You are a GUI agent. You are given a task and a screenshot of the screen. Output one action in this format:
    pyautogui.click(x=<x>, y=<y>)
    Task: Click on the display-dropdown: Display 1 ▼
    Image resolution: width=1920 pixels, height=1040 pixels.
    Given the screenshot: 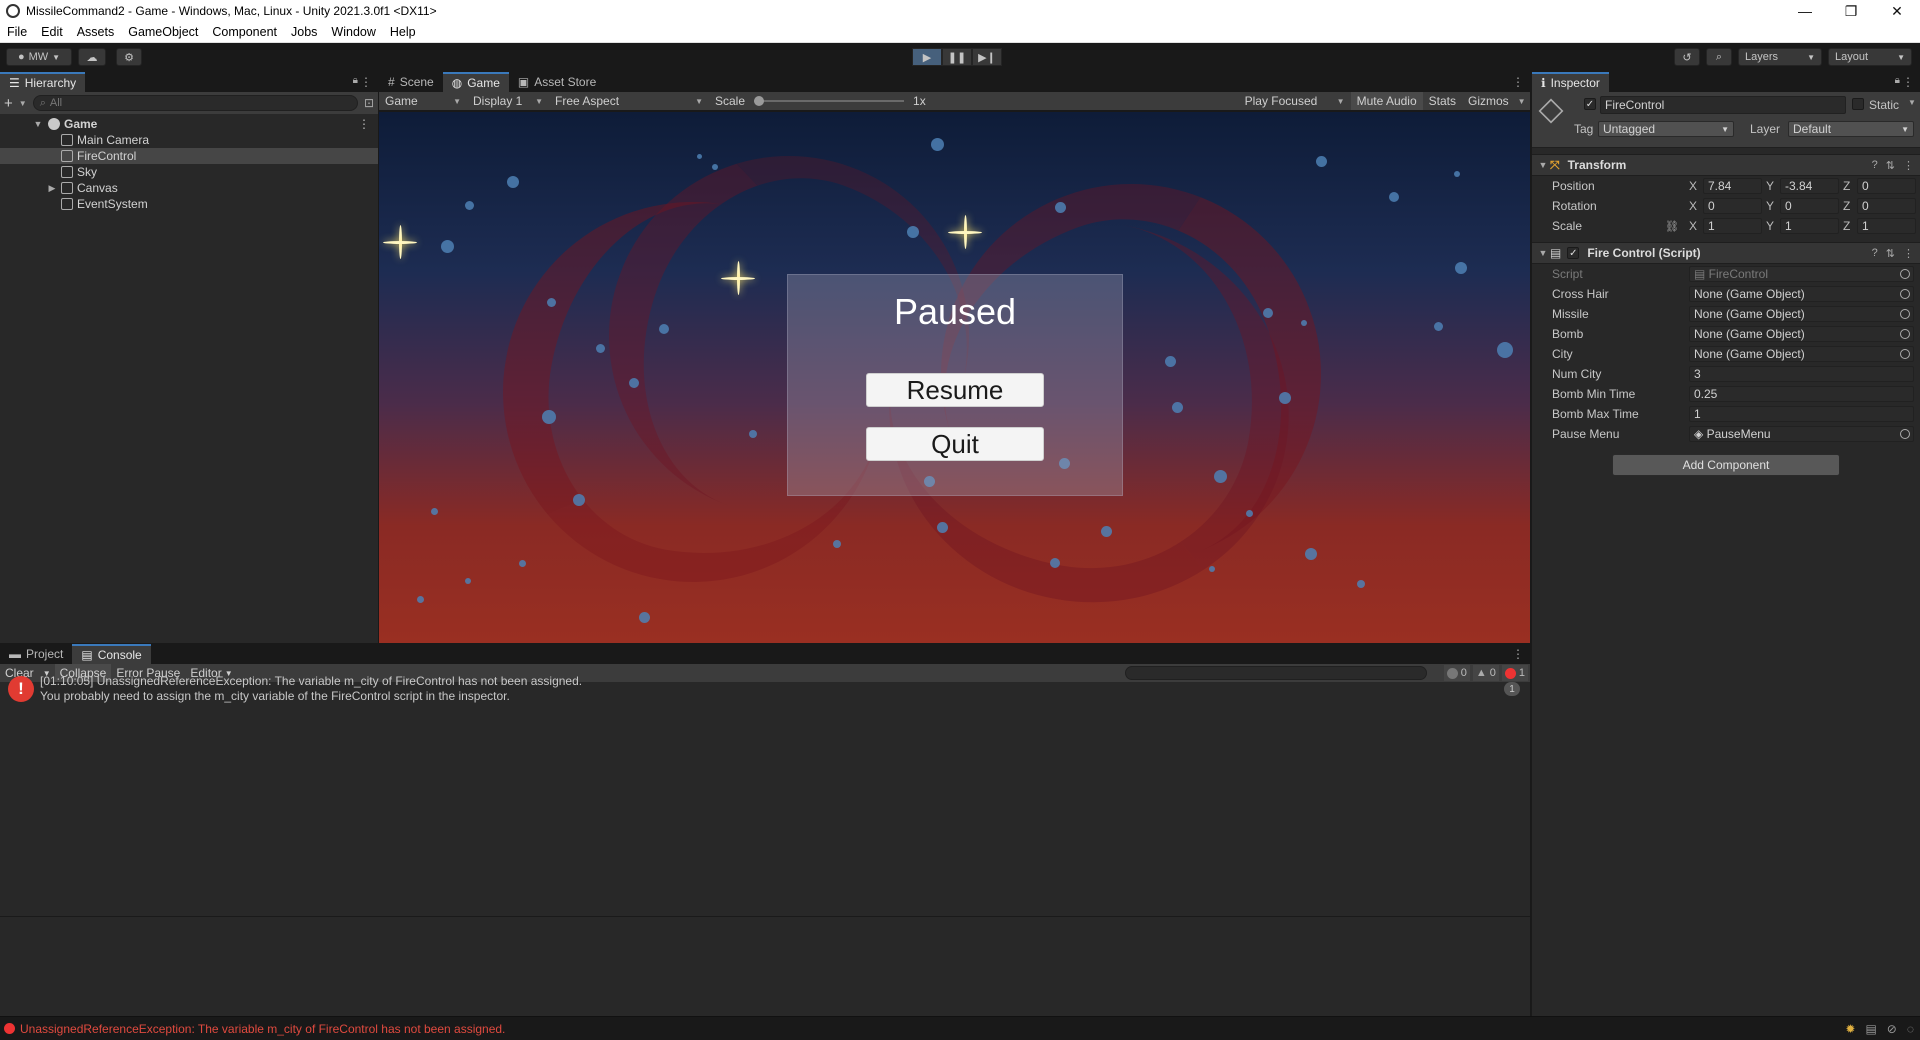 What is the action you would take?
    pyautogui.click(x=508, y=101)
    